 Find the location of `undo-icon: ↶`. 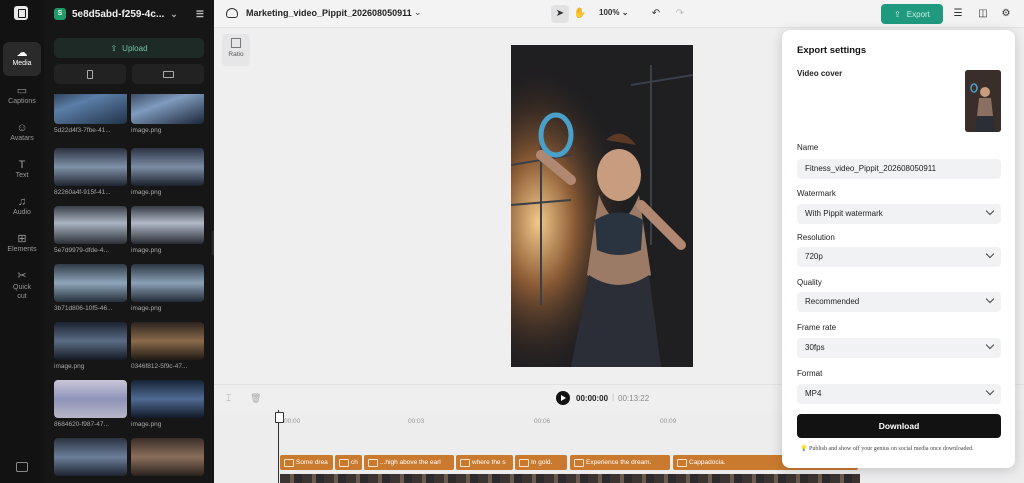

undo-icon: ↶ is located at coordinates (656, 14).